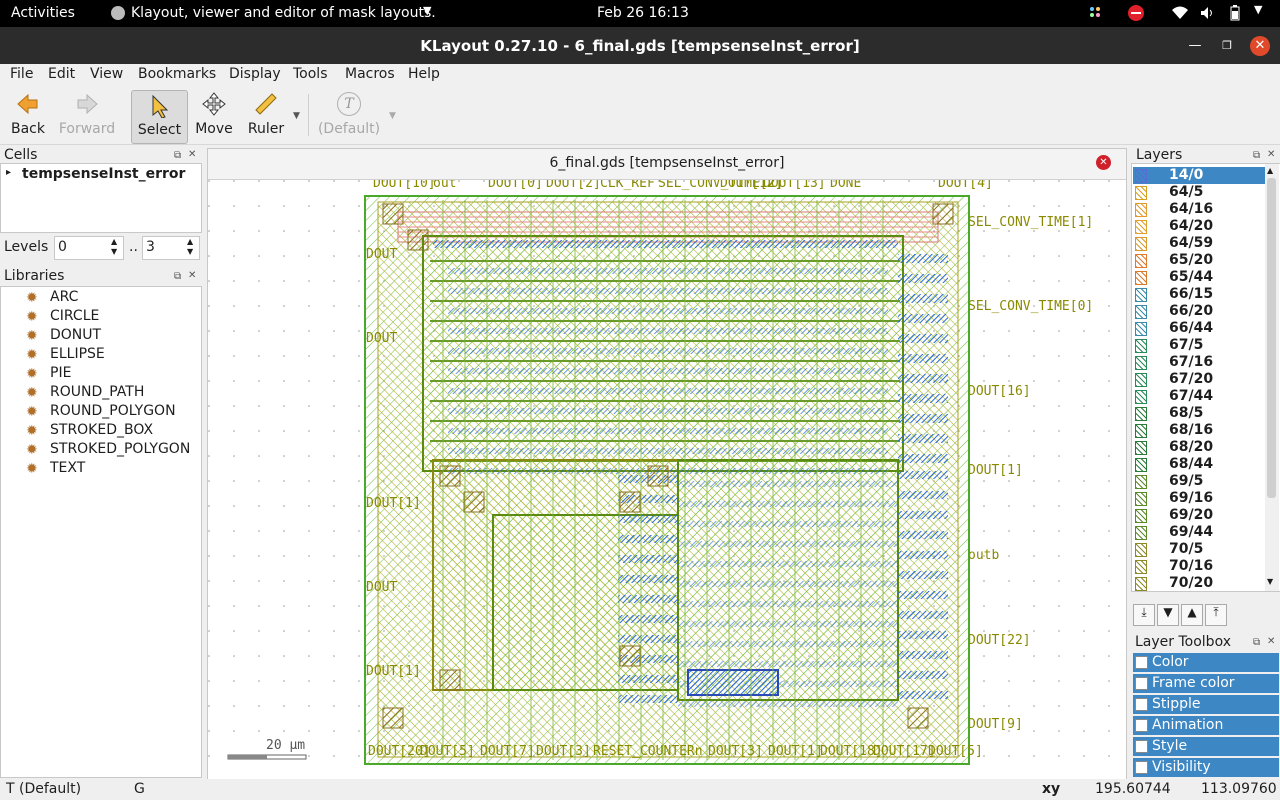 This screenshot has width=1280, height=800. What do you see at coordinates (1203, 243) in the screenshot?
I see `layer-row: 64/59` at bounding box center [1203, 243].